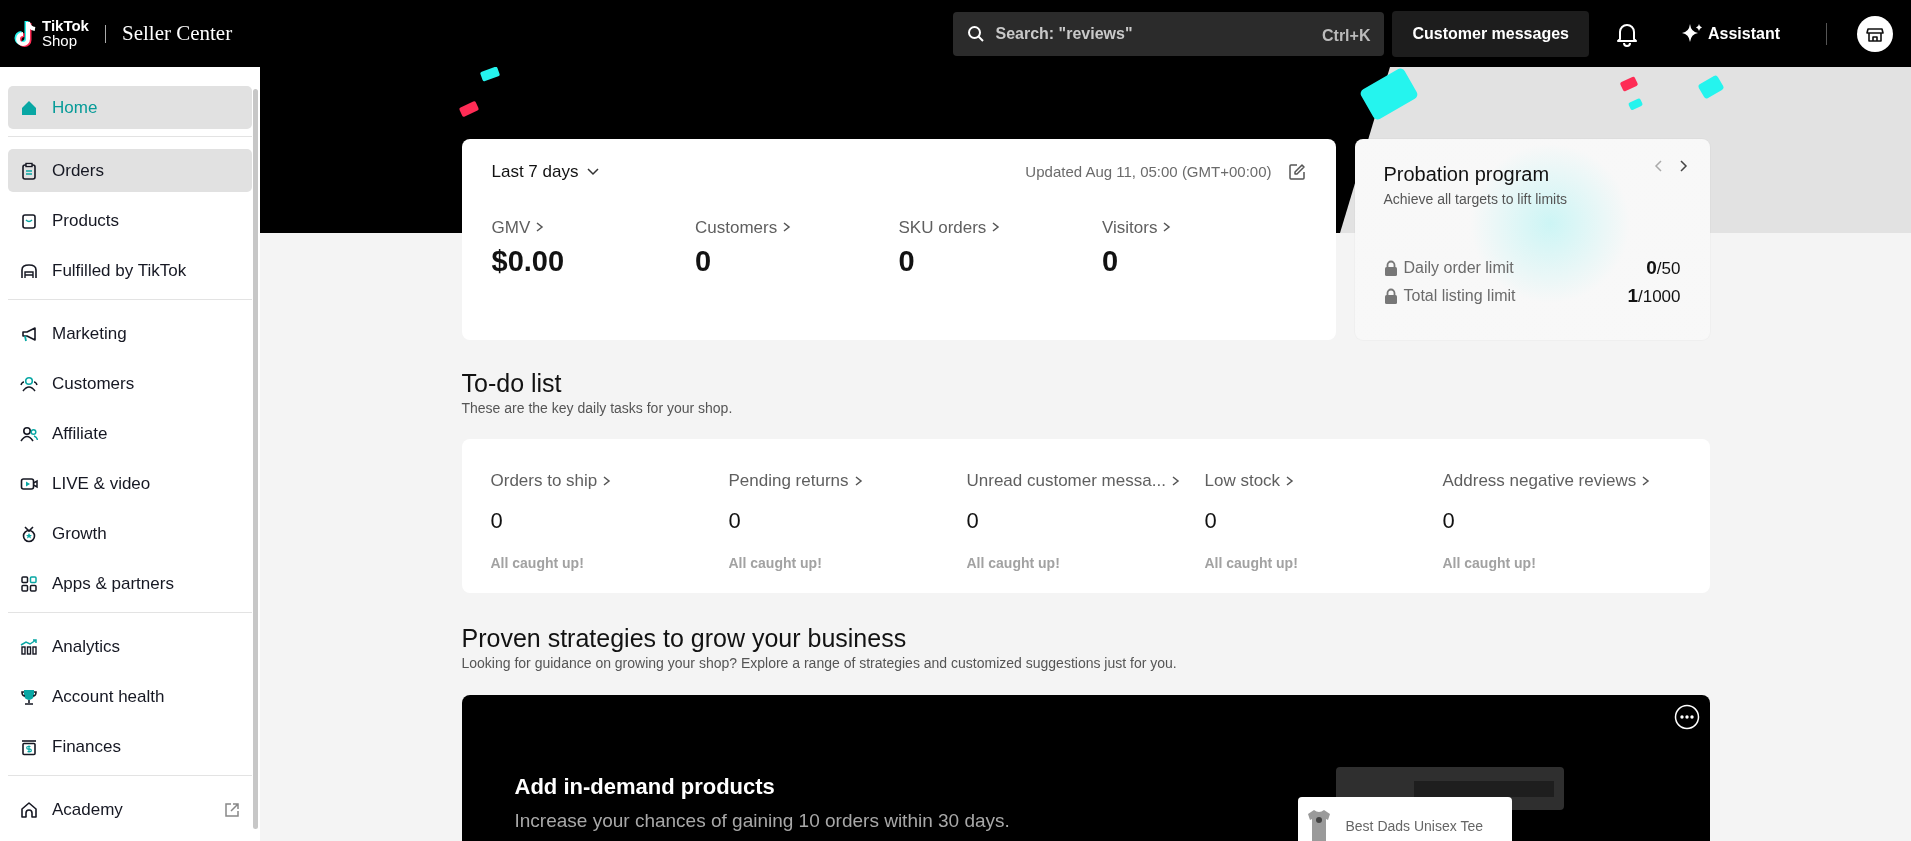  What do you see at coordinates (130, 270) in the screenshot?
I see `sidebar-item: Fulfilled by TikTok` at bounding box center [130, 270].